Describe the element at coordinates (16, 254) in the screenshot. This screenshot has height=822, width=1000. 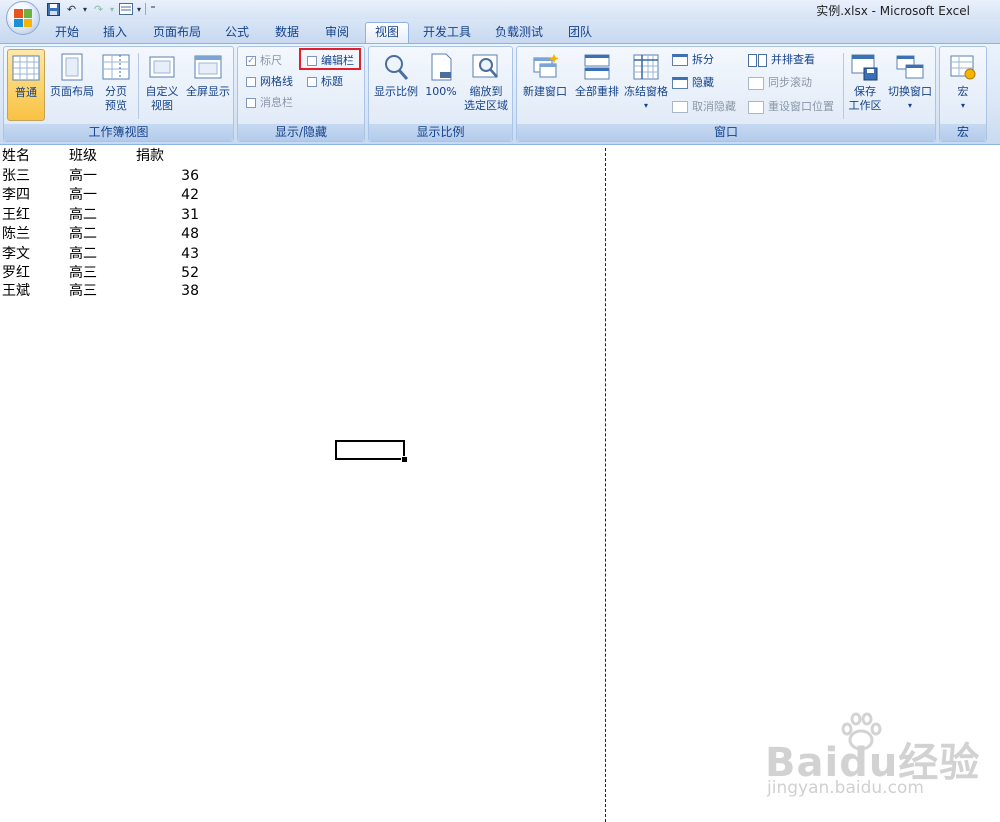
I see `cell-name: 李文` at that location.